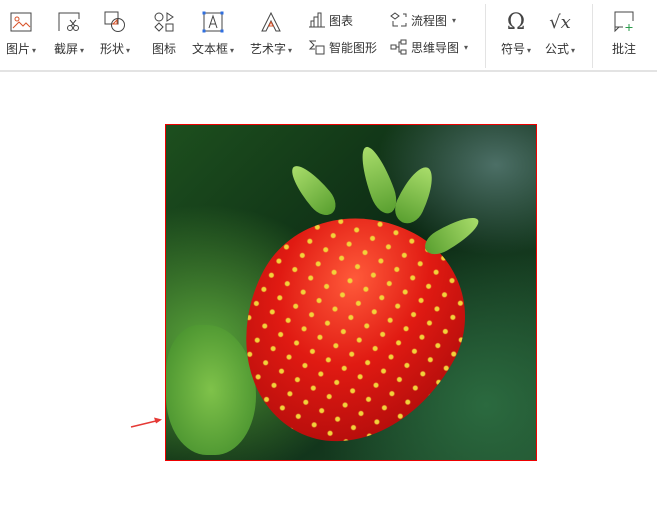 Image resolution: width=657 pixels, height=510 pixels. What do you see at coordinates (210, 49) in the screenshot?
I see `textbox-label: 文本框` at bounding box center [210, 49].